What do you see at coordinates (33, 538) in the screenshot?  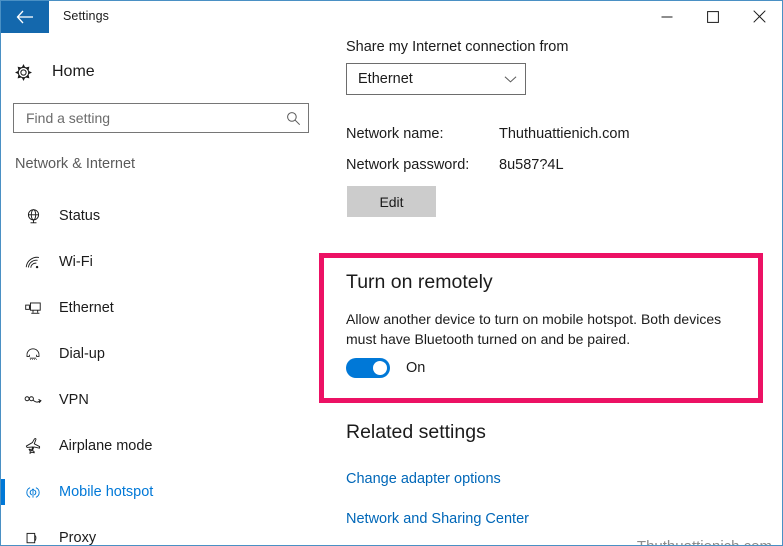 I see `proxy-icon` at bounding box center [33, 538].